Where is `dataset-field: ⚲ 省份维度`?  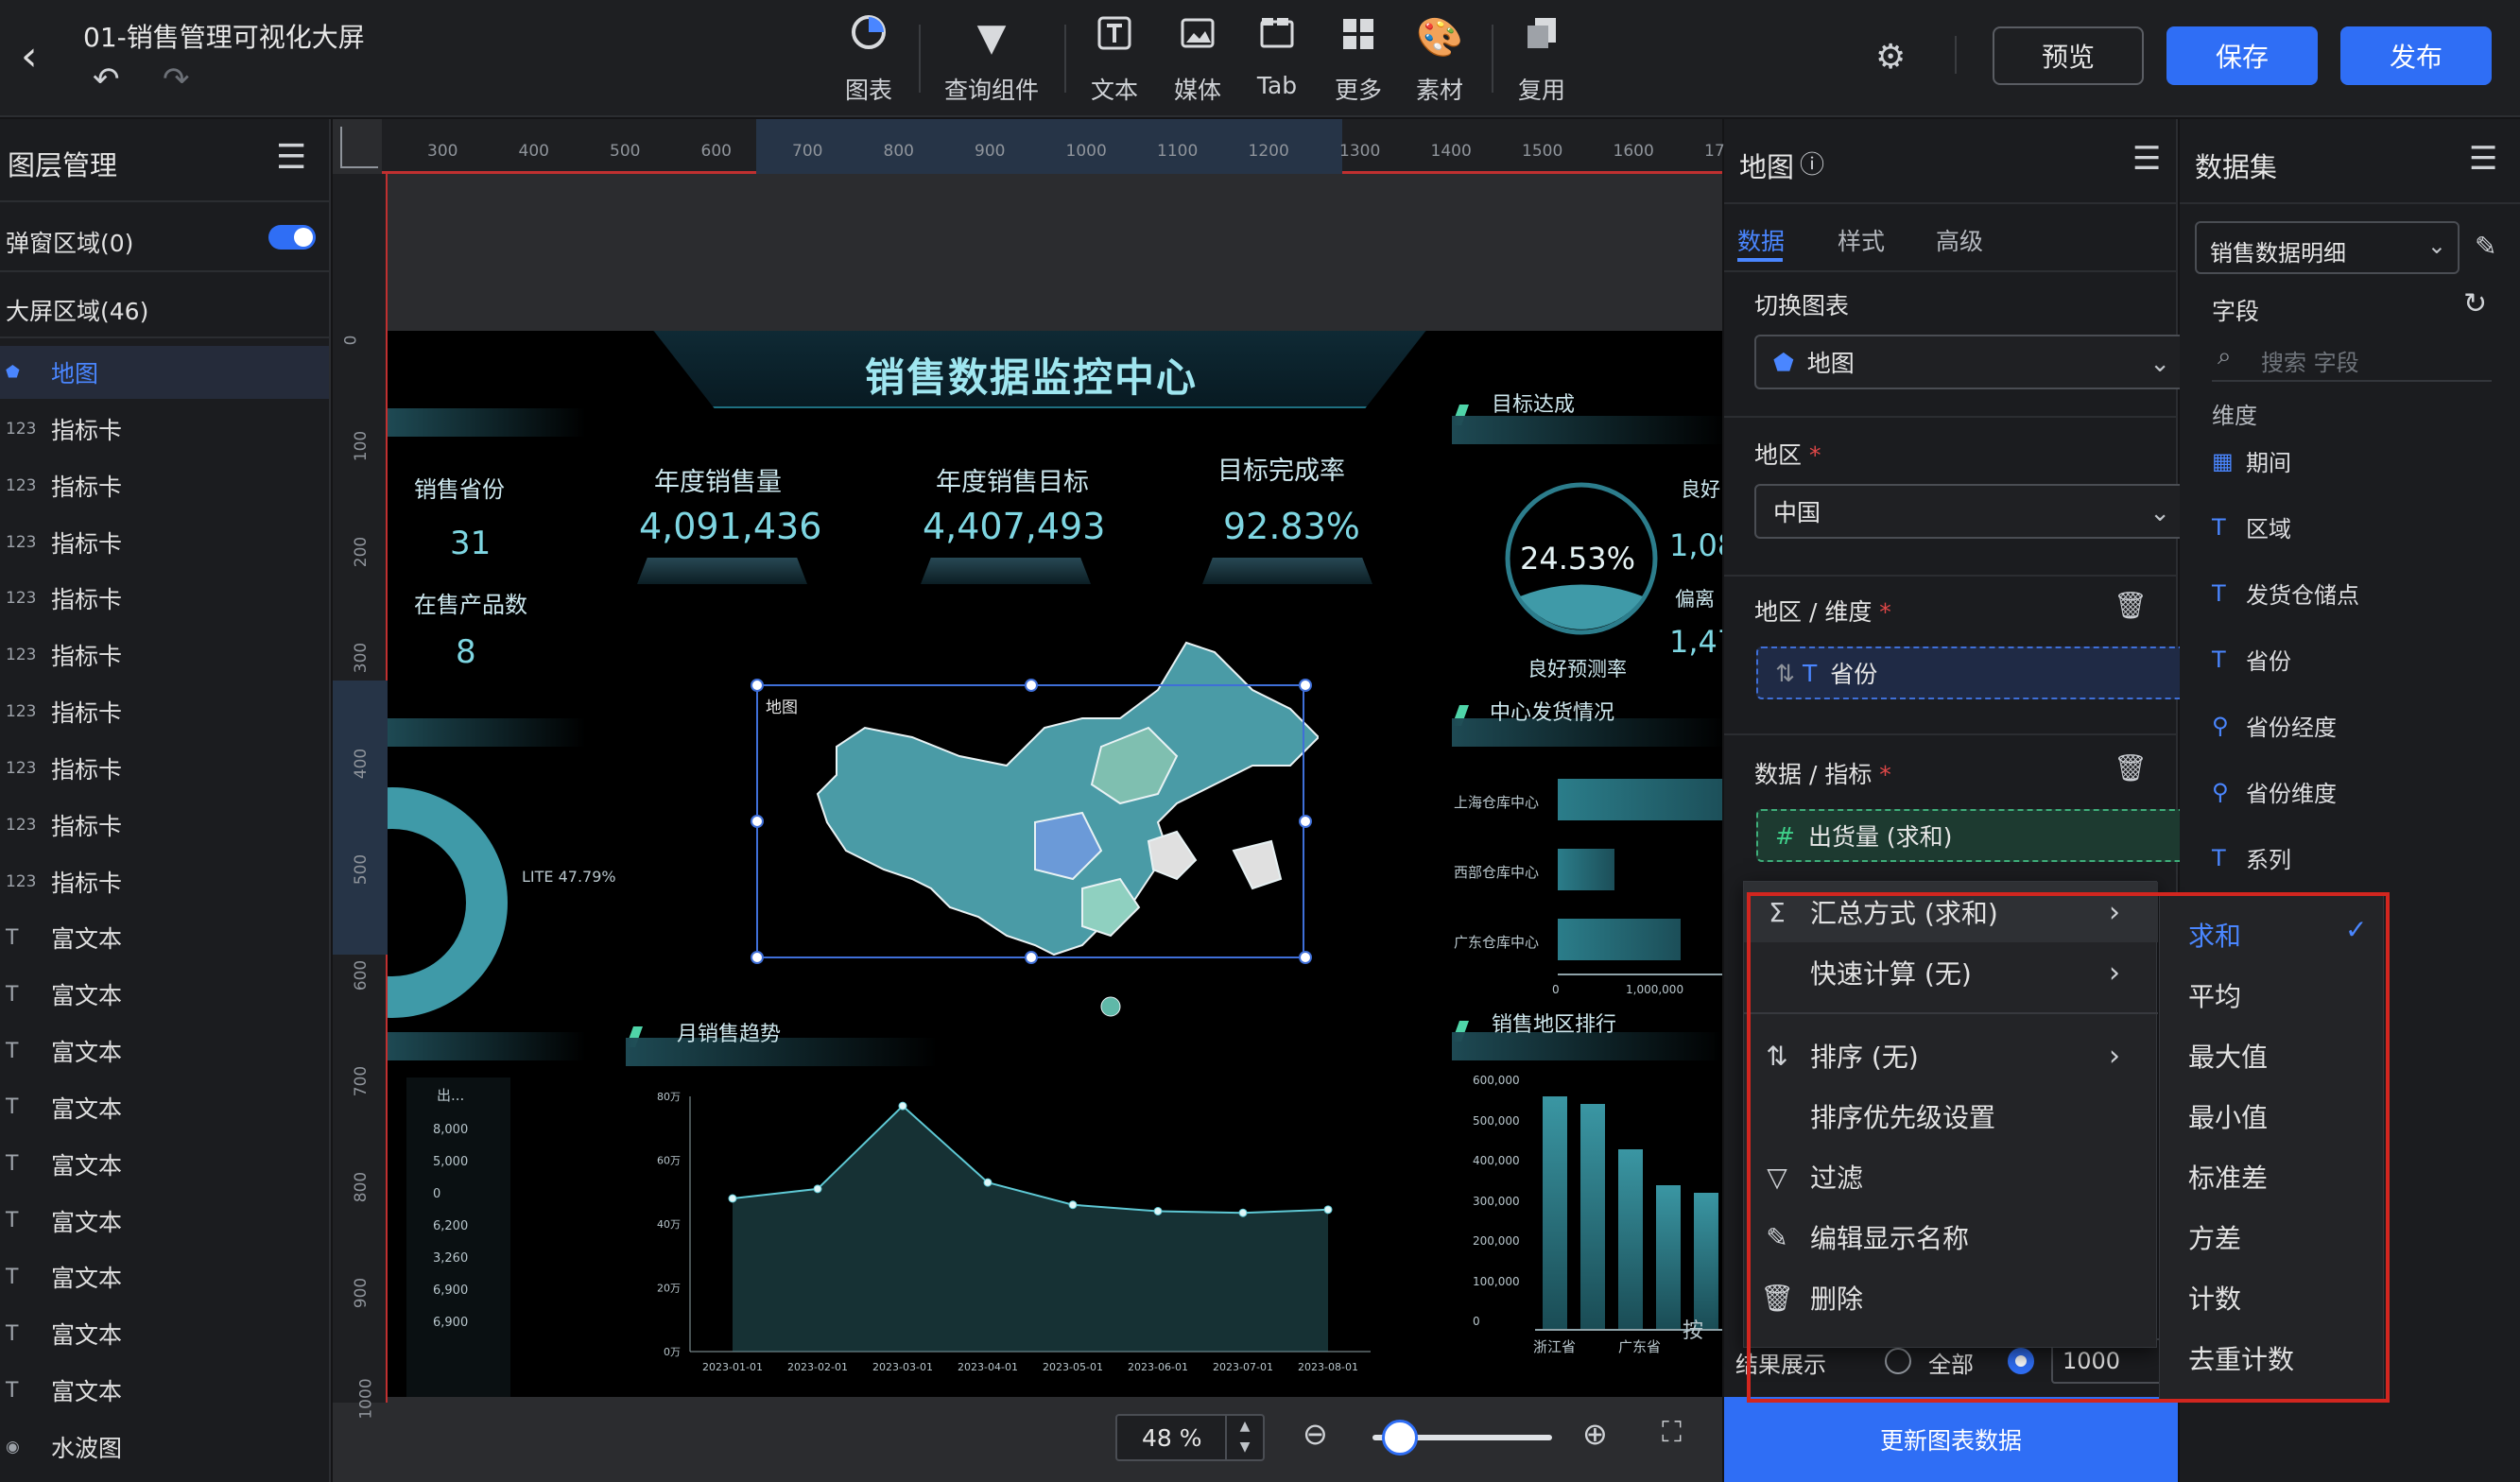 dataset-field: ⚲ 省份维度 is located at coordinates (2274, 791).